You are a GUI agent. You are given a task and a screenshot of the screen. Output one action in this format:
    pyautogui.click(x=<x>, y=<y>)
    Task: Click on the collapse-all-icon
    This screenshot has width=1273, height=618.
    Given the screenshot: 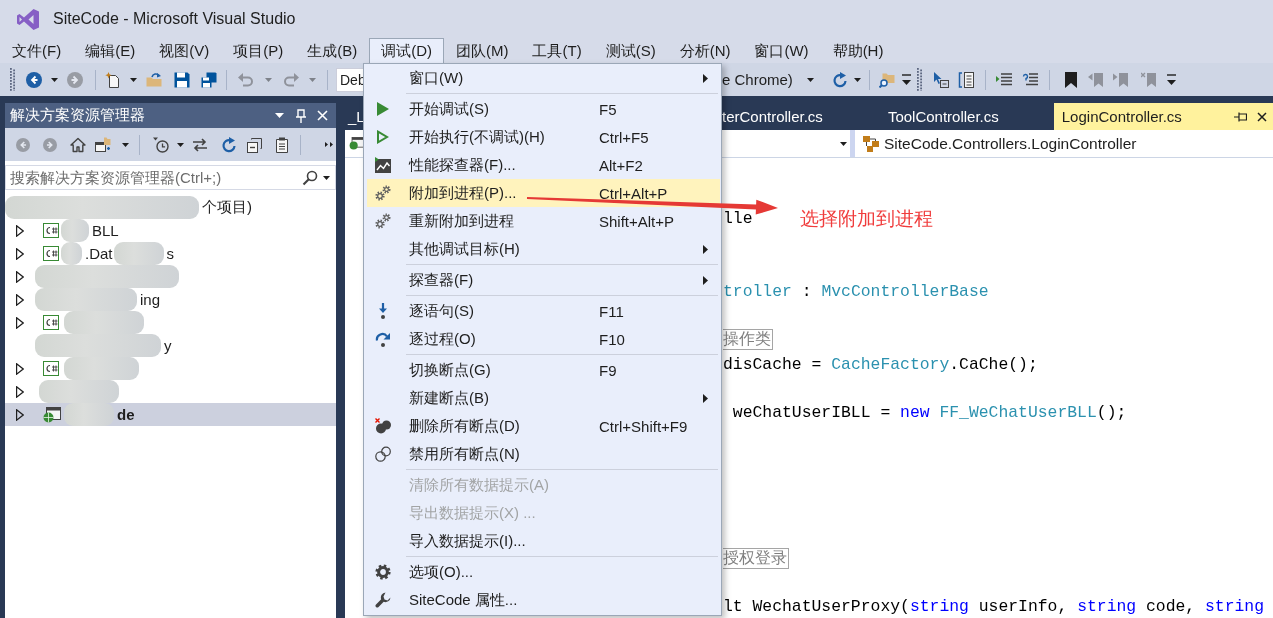 What is the action you would take?
    pyautogui.click(x=255, y=144)
    